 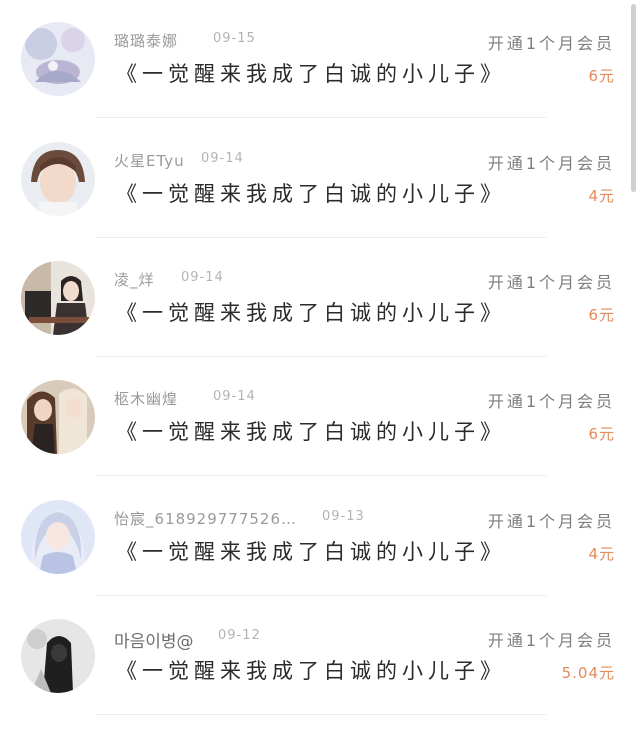 What do you see at coordinates (588, 673) in the screenshot?
I see `price: 5.04元` at bounding box center [588, 673].